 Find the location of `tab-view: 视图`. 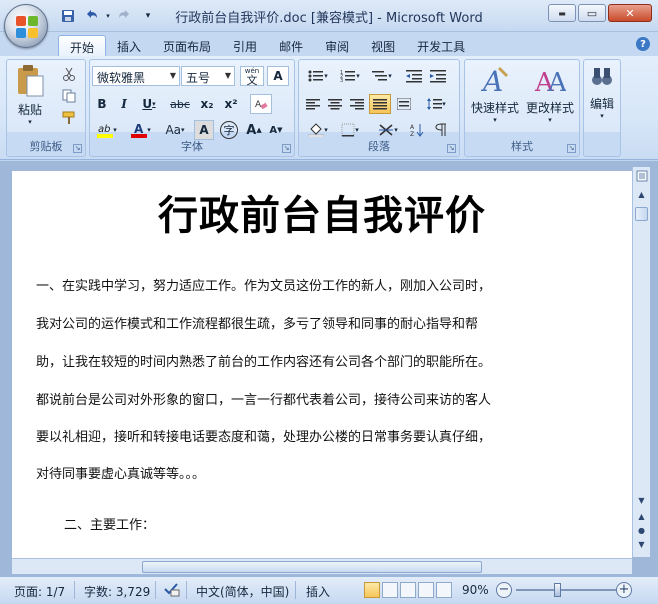

tab-view: 视图 is located at coordinates (383, 45).